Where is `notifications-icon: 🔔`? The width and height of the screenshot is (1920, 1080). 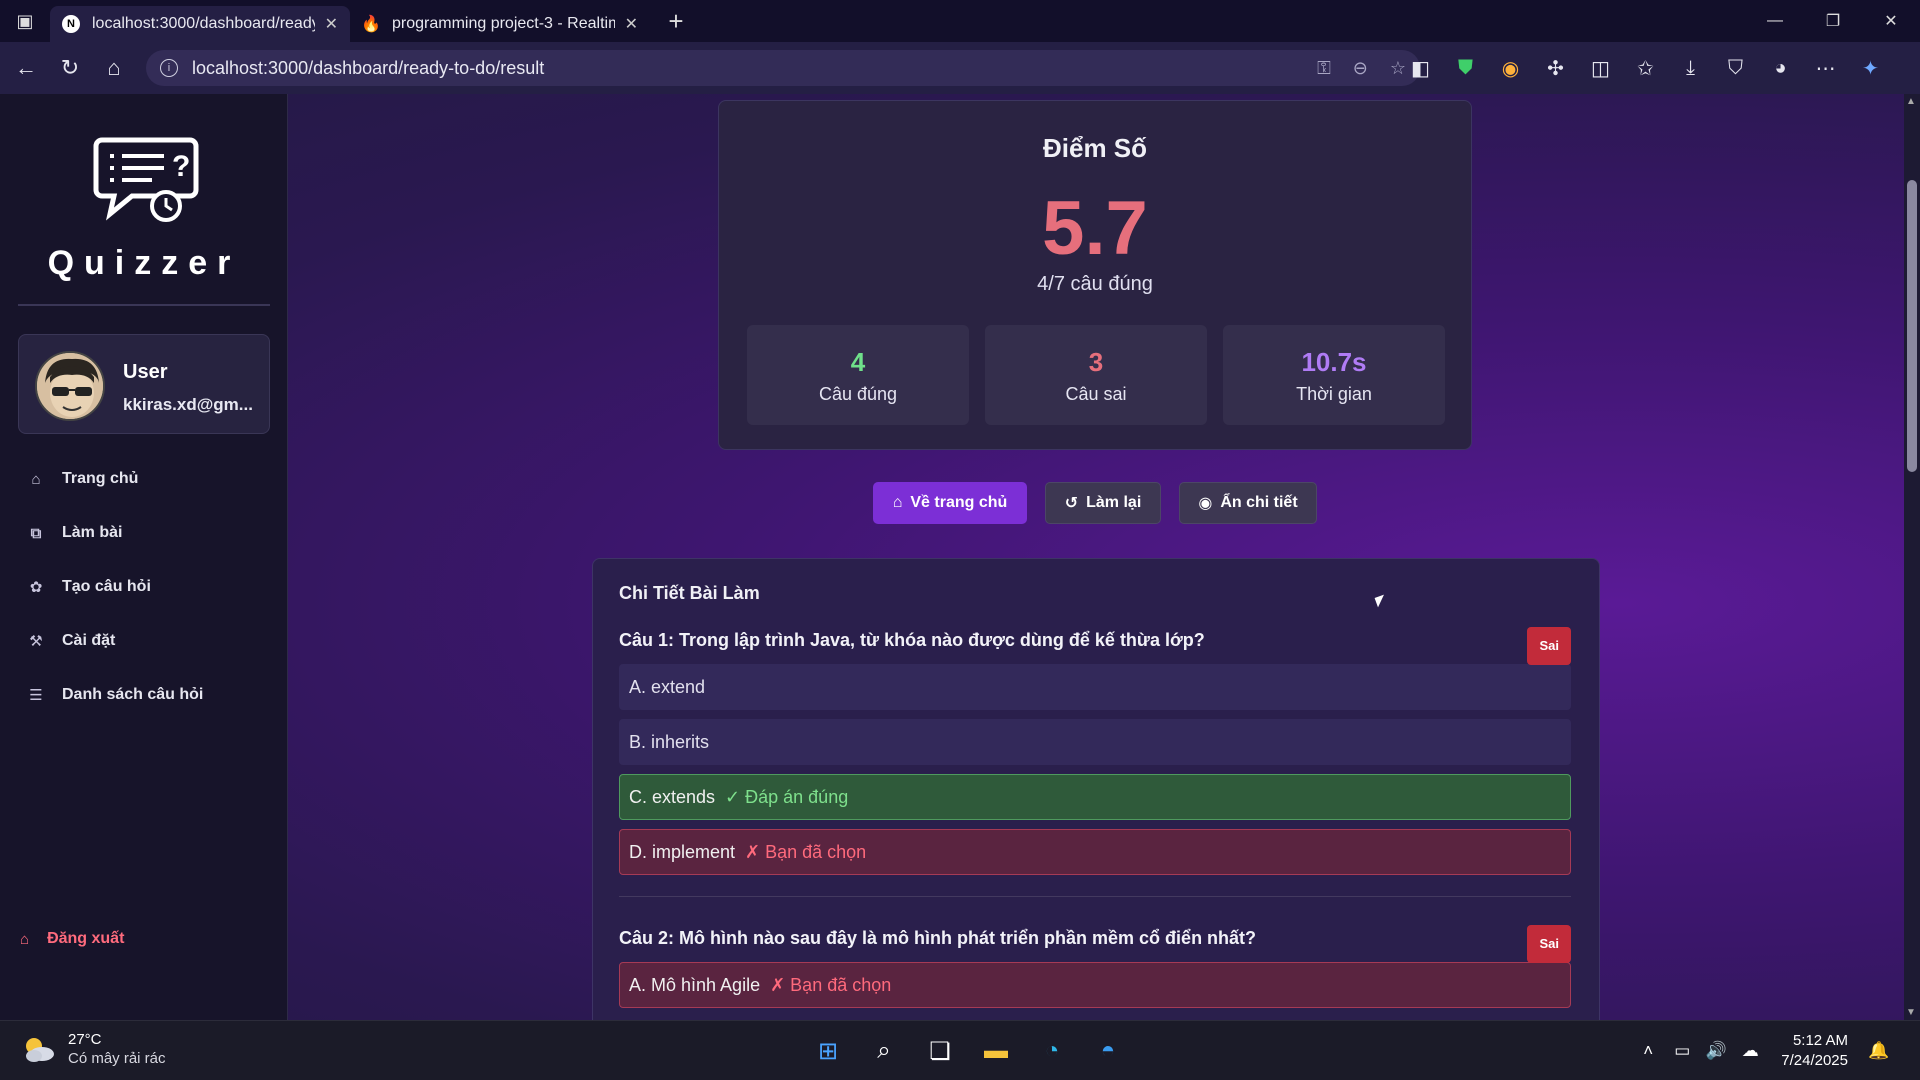 notifications-icon: 🔔 is located at coordinates (1879, 1051).